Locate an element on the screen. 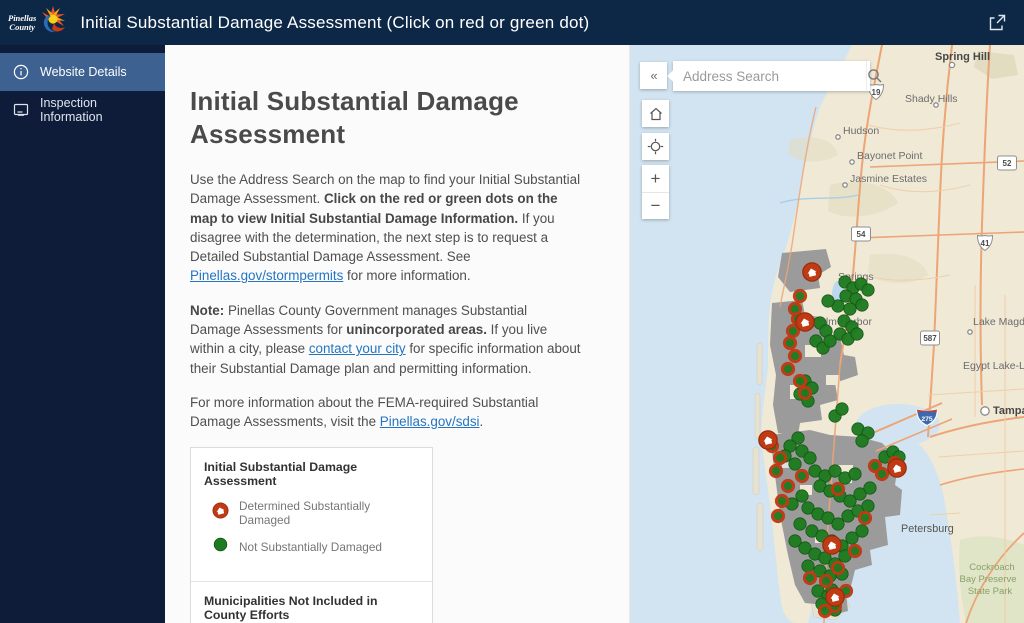 The width and height of the screenshot is (1024, 623). map-label: Petersburg is located at coordinates (927, 529).